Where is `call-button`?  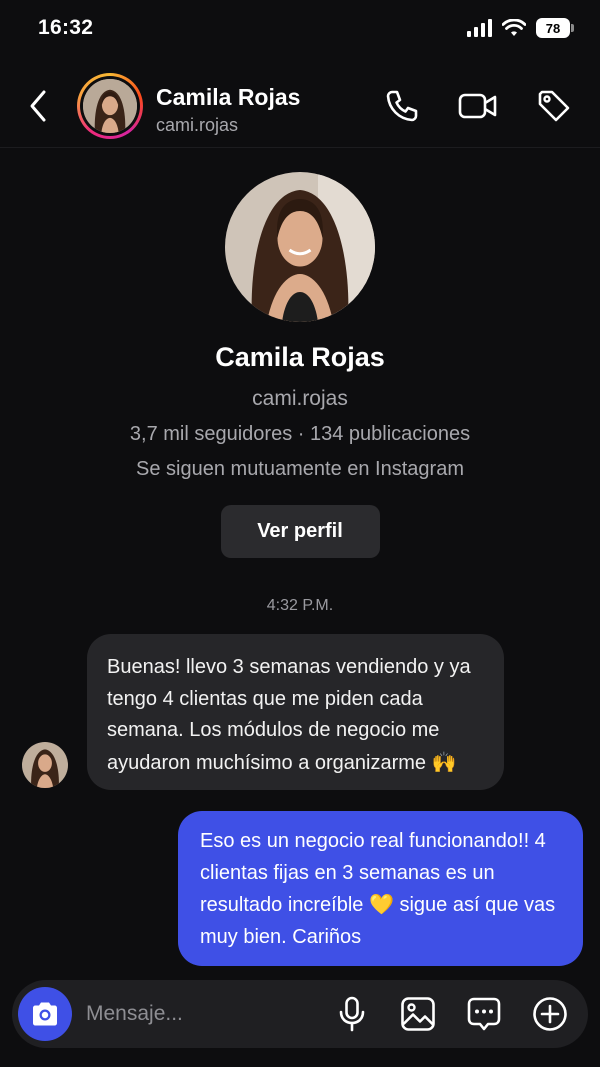 call-button is located at coordinates (402, 106).